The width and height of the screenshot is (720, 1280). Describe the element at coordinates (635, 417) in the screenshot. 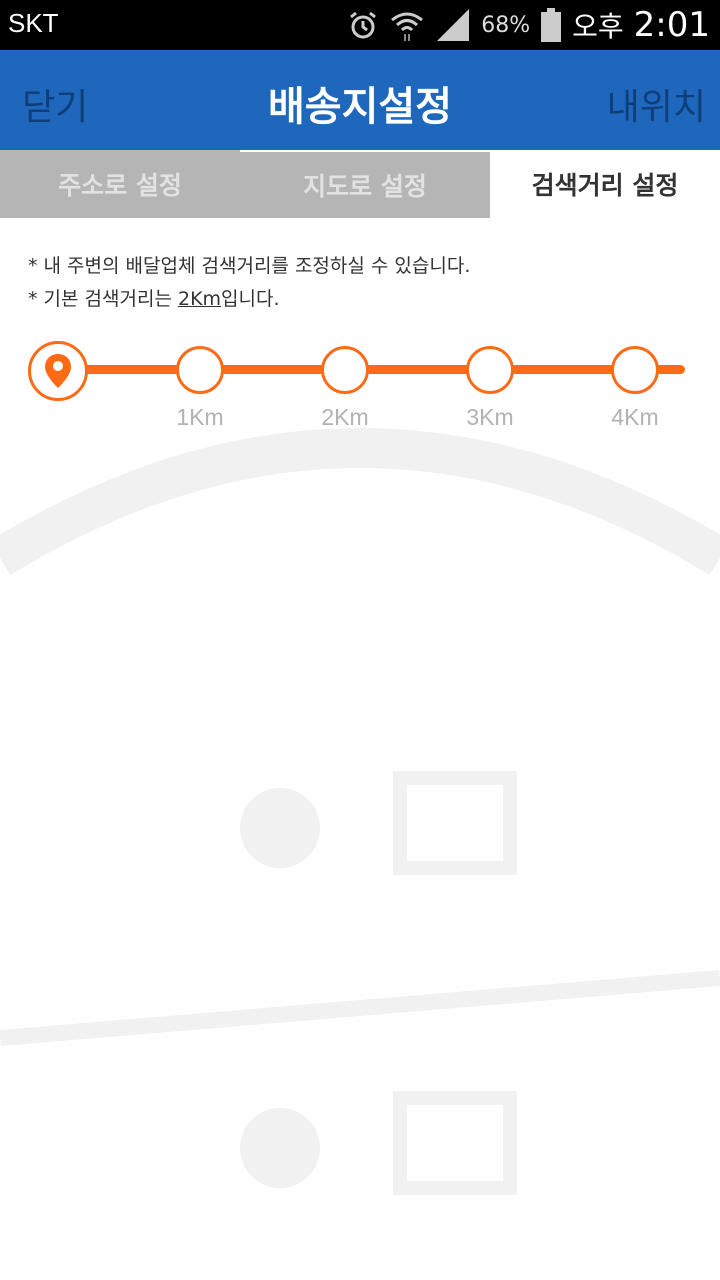

I see `stop-label-4km: 4Km` at that location.